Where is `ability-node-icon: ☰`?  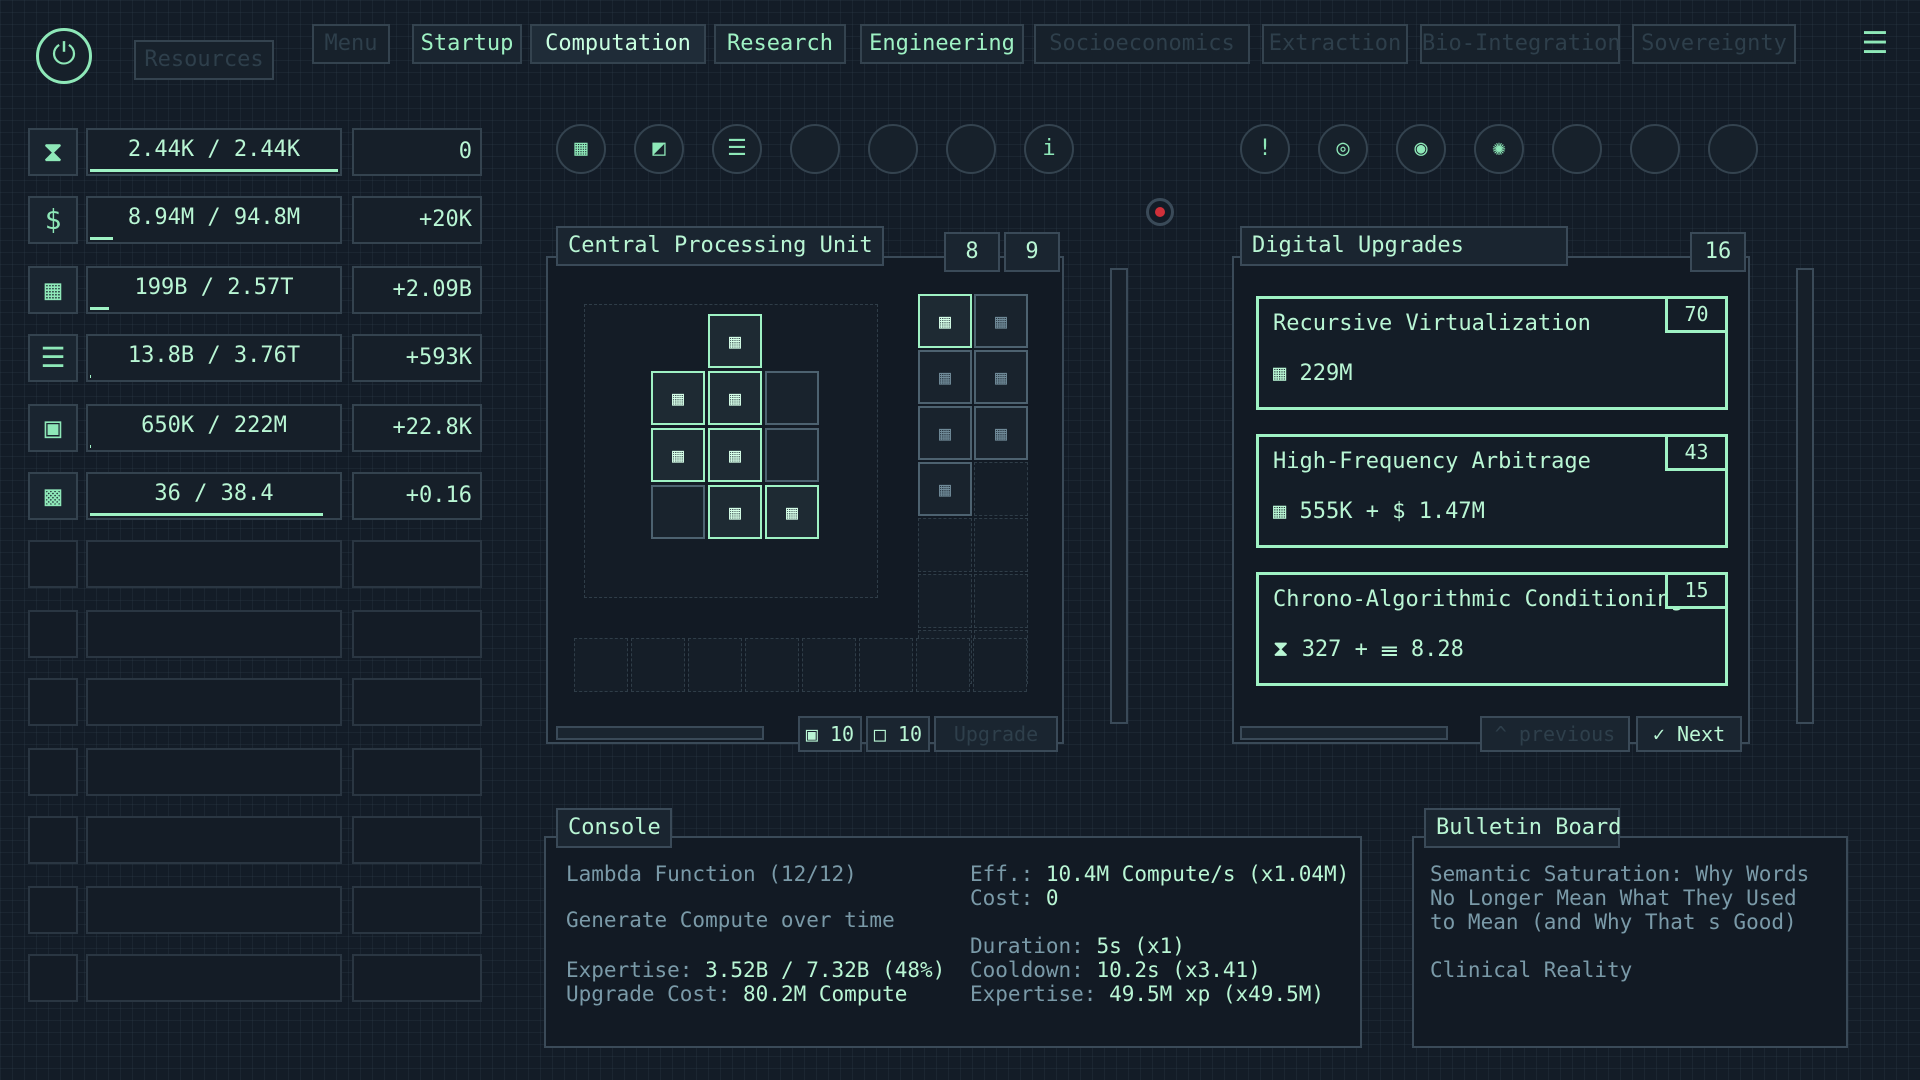 ability-node-icon: ☰ is located at coordinates (737, 149).